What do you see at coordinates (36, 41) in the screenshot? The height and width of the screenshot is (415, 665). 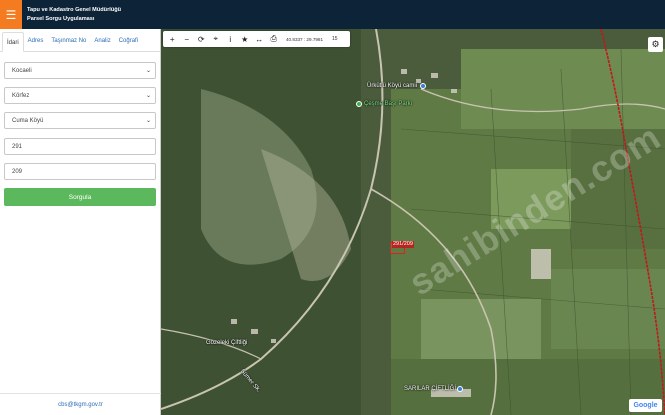 I see `tab-adres: Adres` at bounding box center [36, 41].